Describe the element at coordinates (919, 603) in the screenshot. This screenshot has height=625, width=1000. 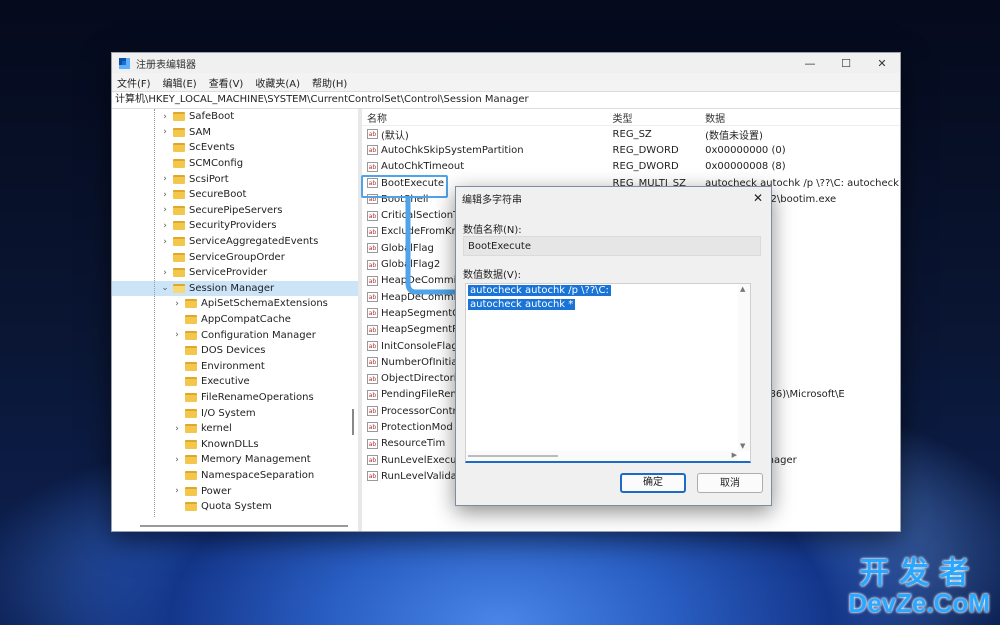
I see `watermark-en: DevZe.CoM` at that location.